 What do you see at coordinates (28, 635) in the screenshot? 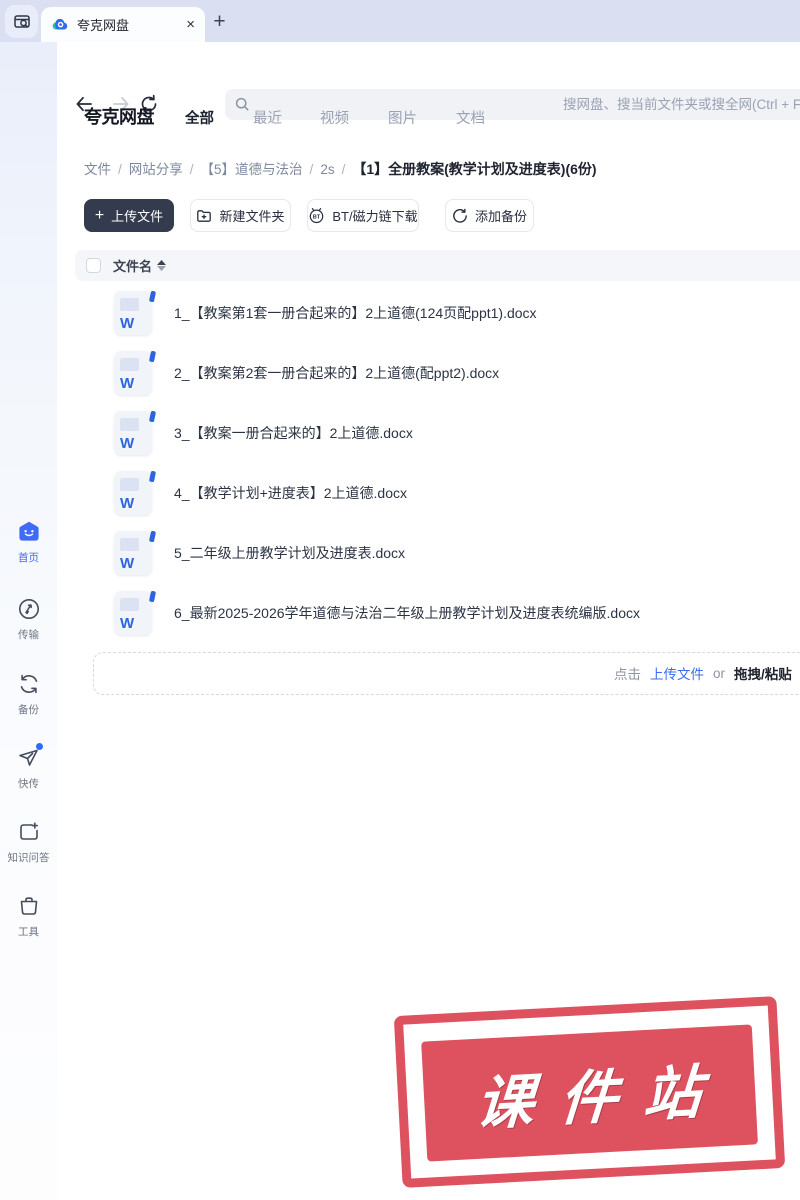
I see `sidebar-label-transfer: 传输` at bounding box center [28, 635].